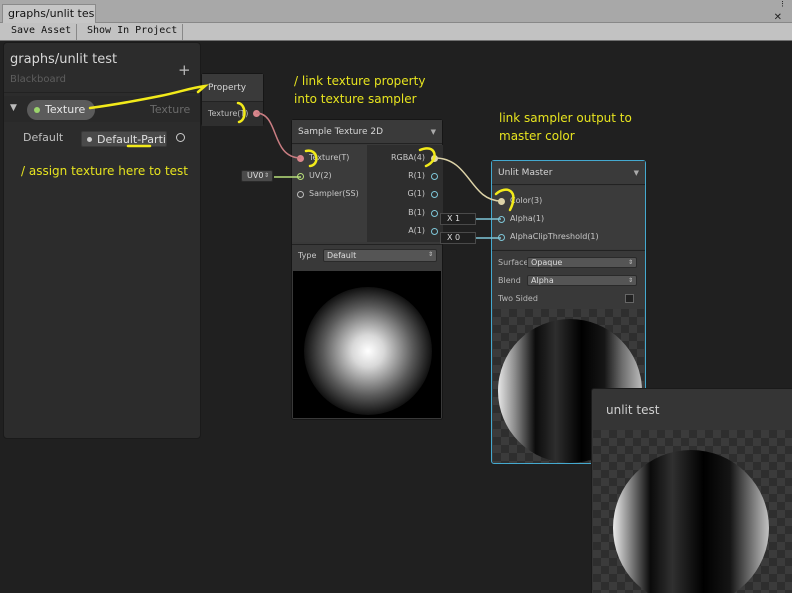 Image resolution: width=792 pixels, height=593 pixels. Describe the element at coordinates (416, 175) in the screenshot. I see `r-output-label: R(1)` at that location.